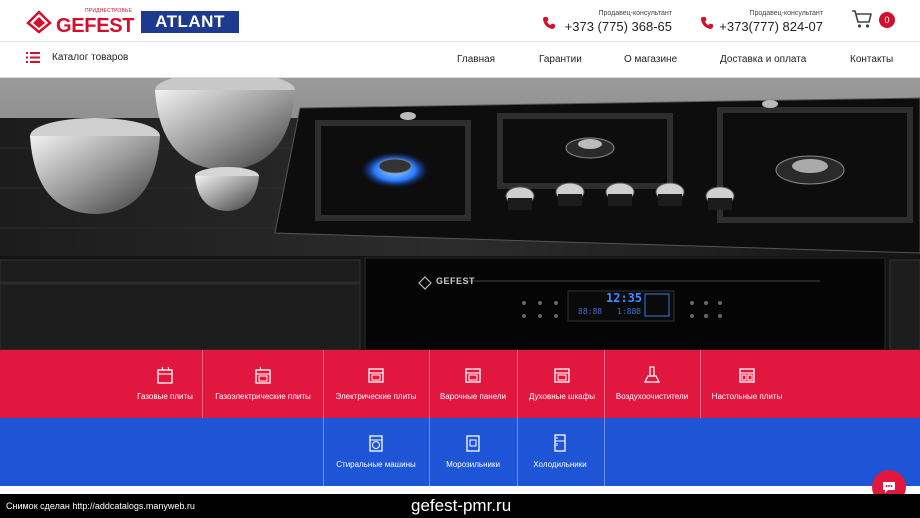  I want to click on category-label: Стиральные машины, so click(376, 464).